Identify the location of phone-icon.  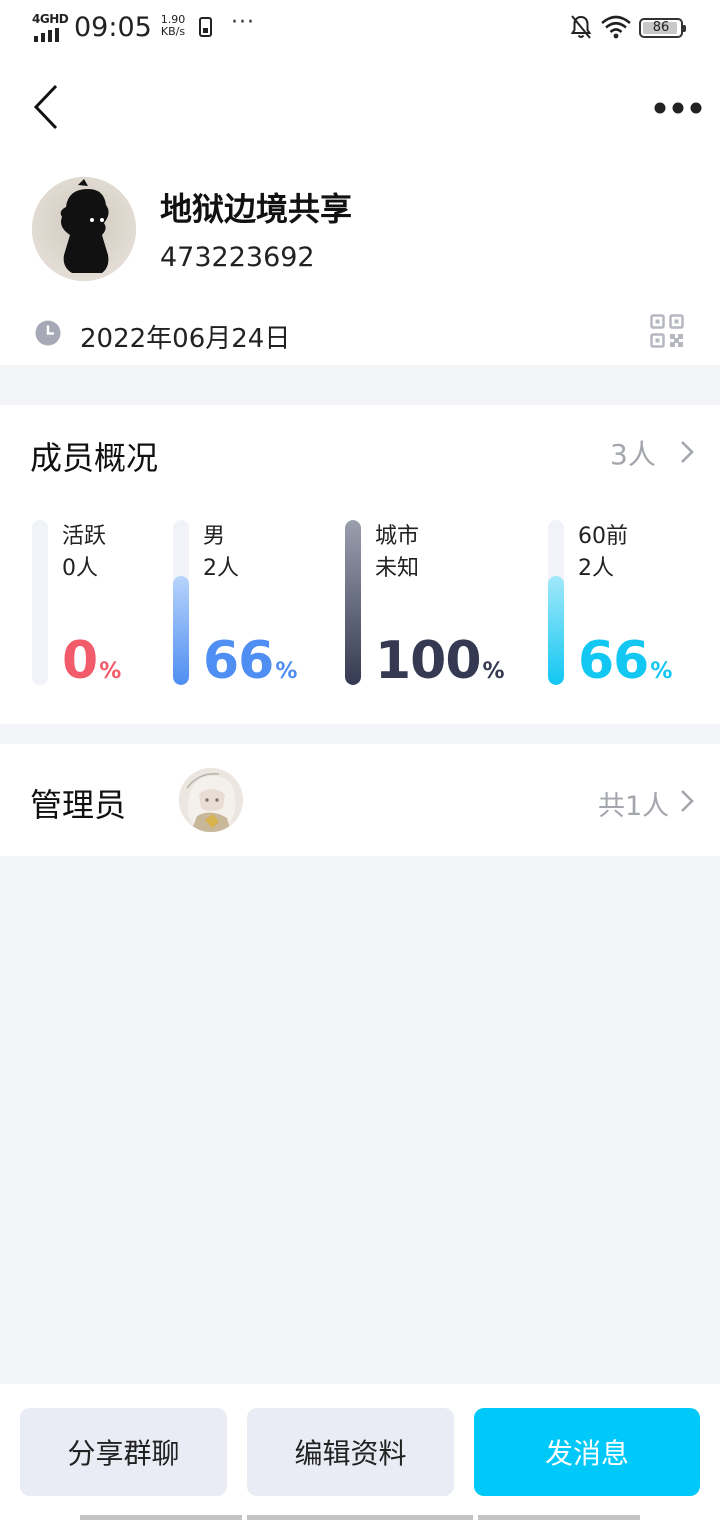
(205, 27).